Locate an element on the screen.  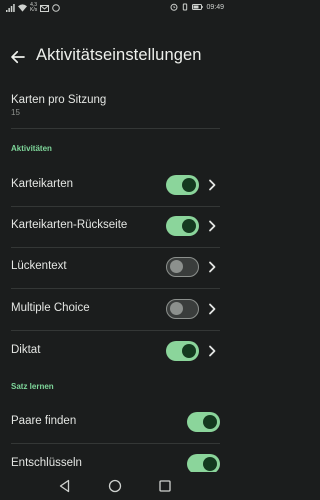
battery-icon is located at coordinates (198, 7).